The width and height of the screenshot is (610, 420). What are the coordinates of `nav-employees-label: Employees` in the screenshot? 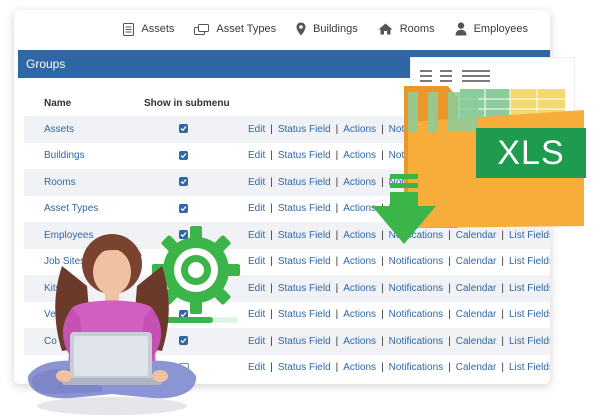 It's located at (500, 29).